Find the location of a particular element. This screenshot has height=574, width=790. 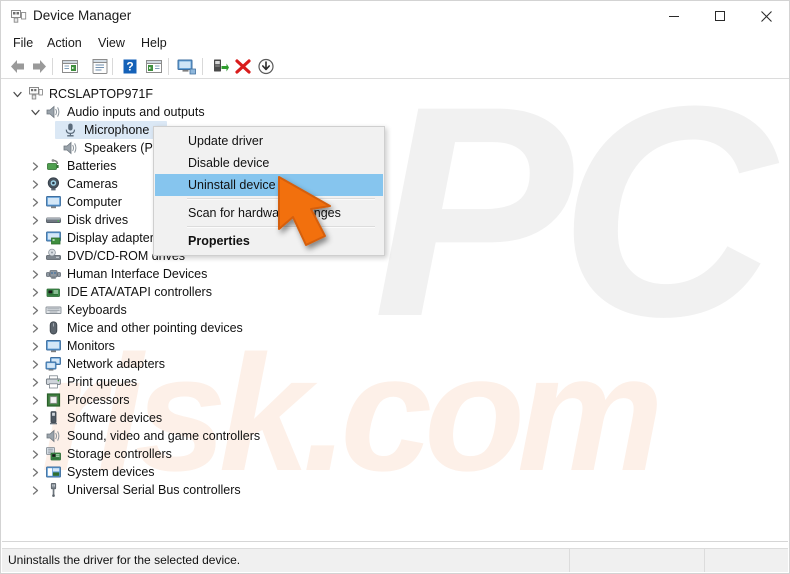

tree-row-network-adapters: Network adapters is located at coordinates (395, 364).